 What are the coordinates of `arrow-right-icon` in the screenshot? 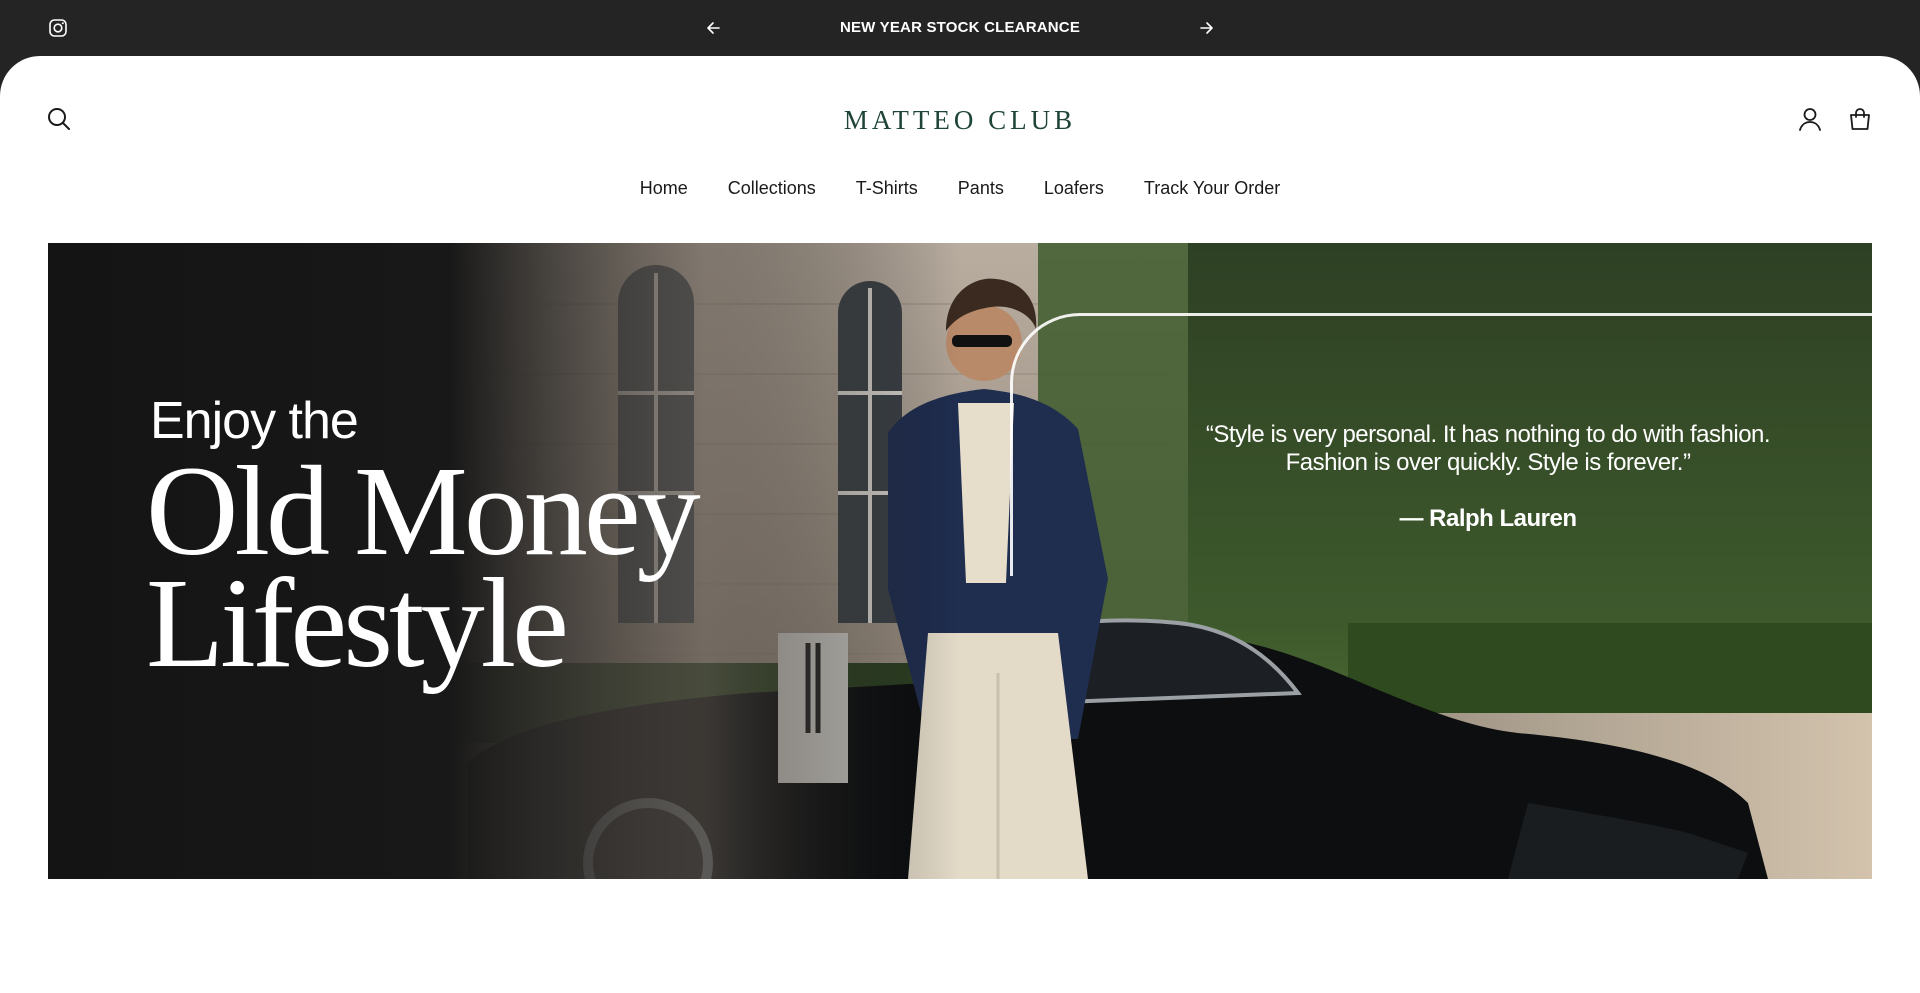 It's located at (1206, 28).